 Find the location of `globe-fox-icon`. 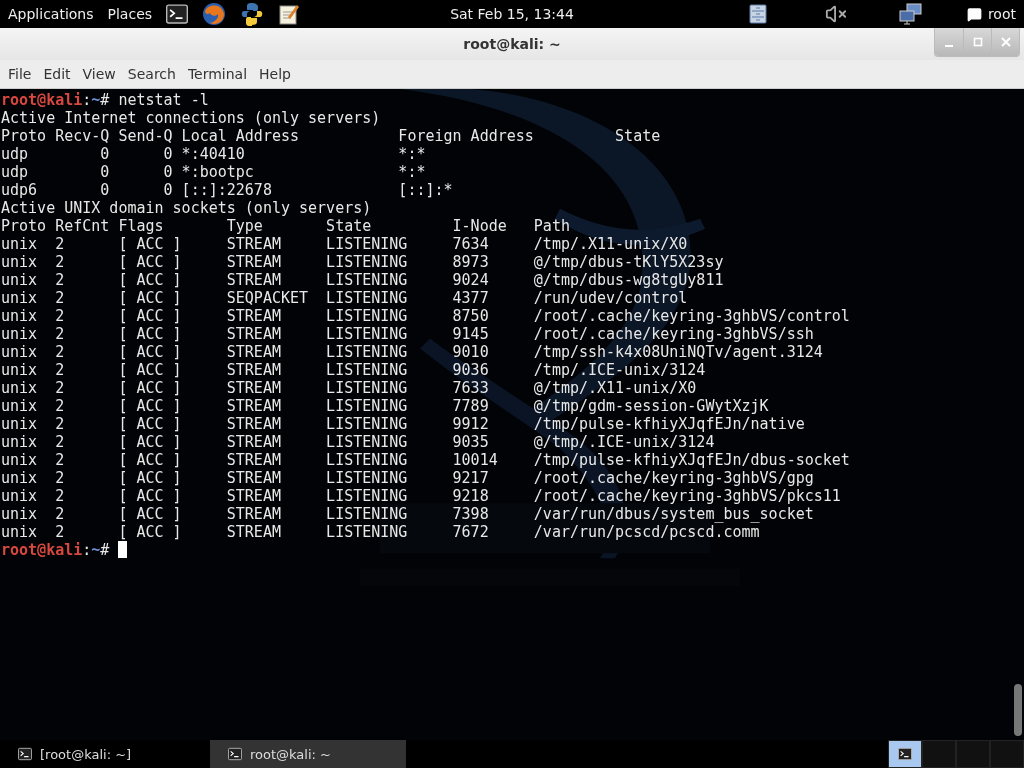

globe-fox-icon is located at coordinates (214, 14).